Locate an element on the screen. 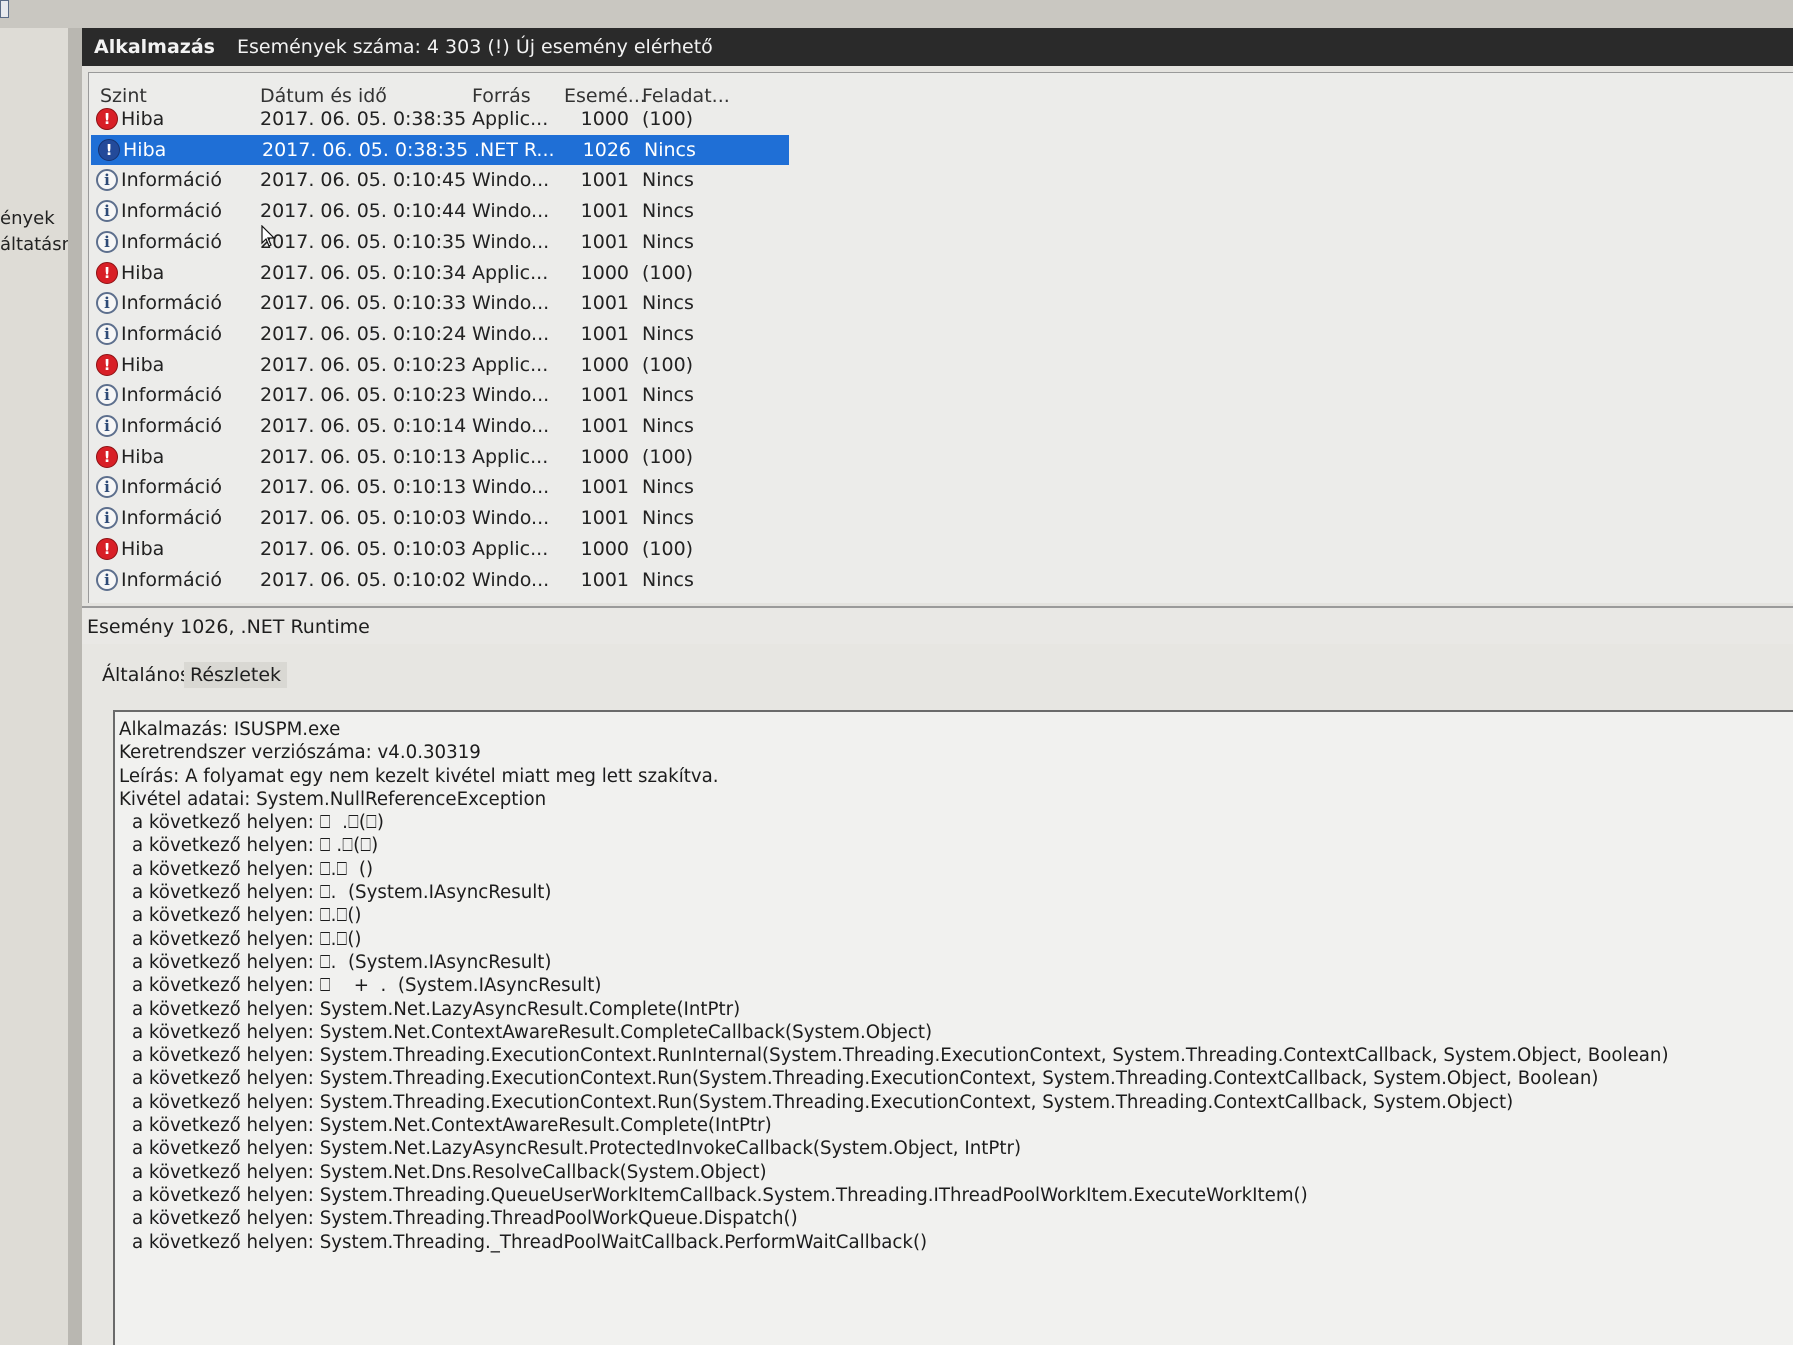 The width and height of the screenshot is (1793, 1345). description-line: a következő helyen: ⎕ .⎕(⎕) is located at coordinates (255, 846).